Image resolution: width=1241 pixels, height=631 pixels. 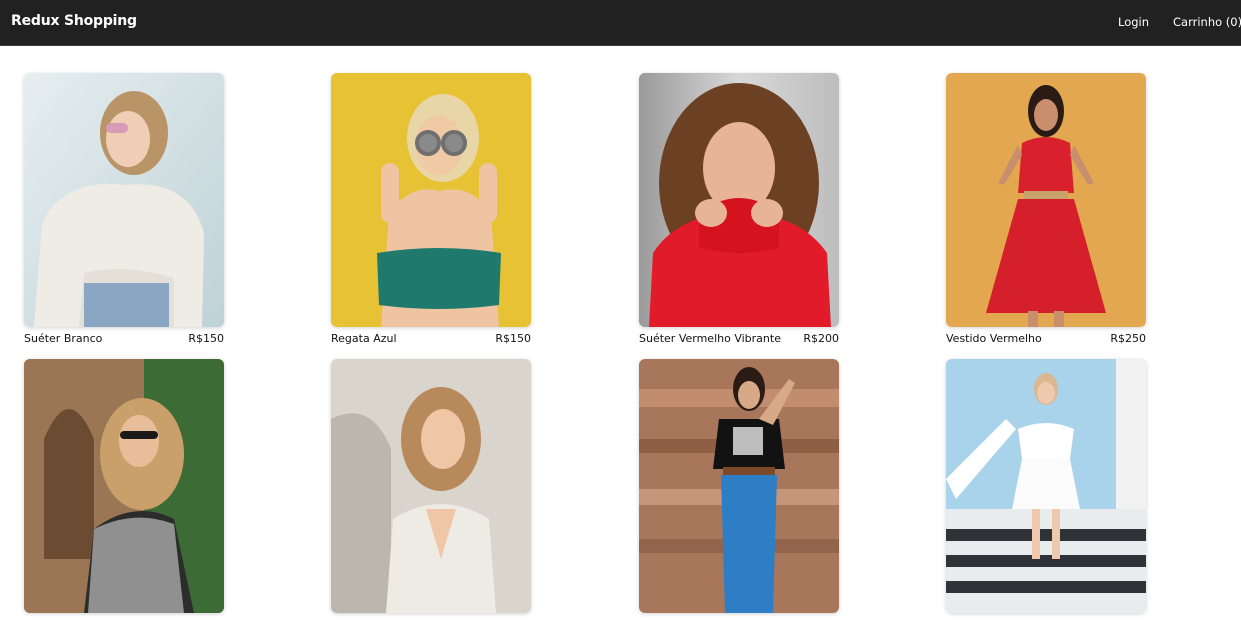 I want to click on cart-link: Carrinho (0), so click(x=1207, y=22).